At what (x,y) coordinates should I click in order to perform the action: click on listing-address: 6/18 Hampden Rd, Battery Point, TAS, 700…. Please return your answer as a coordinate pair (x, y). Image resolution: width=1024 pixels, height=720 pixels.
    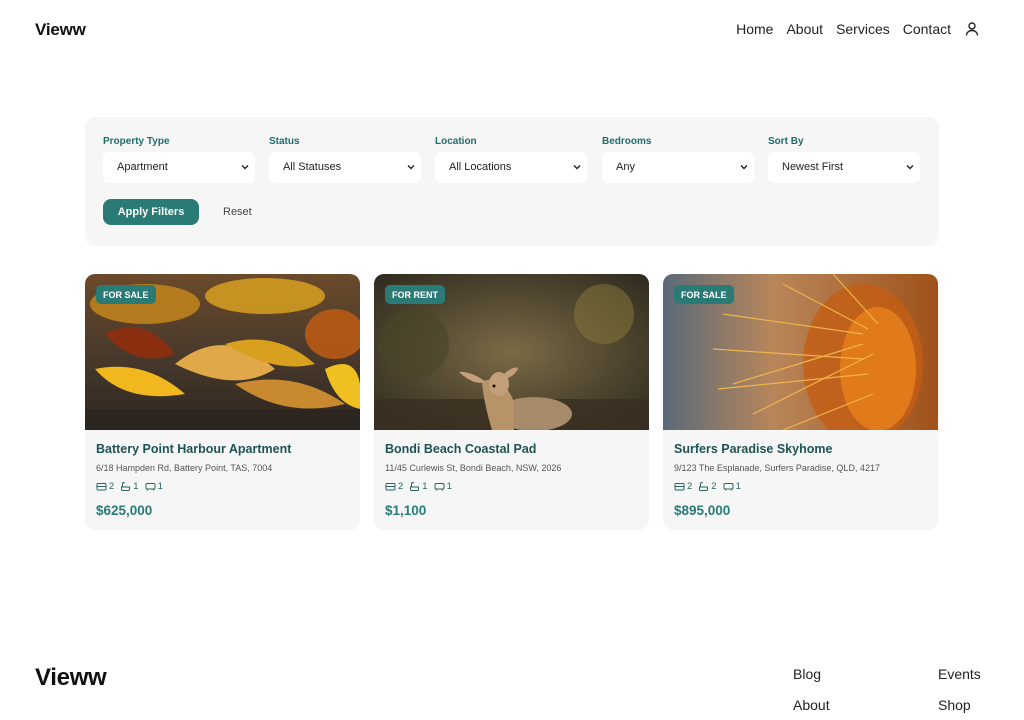
    Looking at the image, I should click on (184, 468).